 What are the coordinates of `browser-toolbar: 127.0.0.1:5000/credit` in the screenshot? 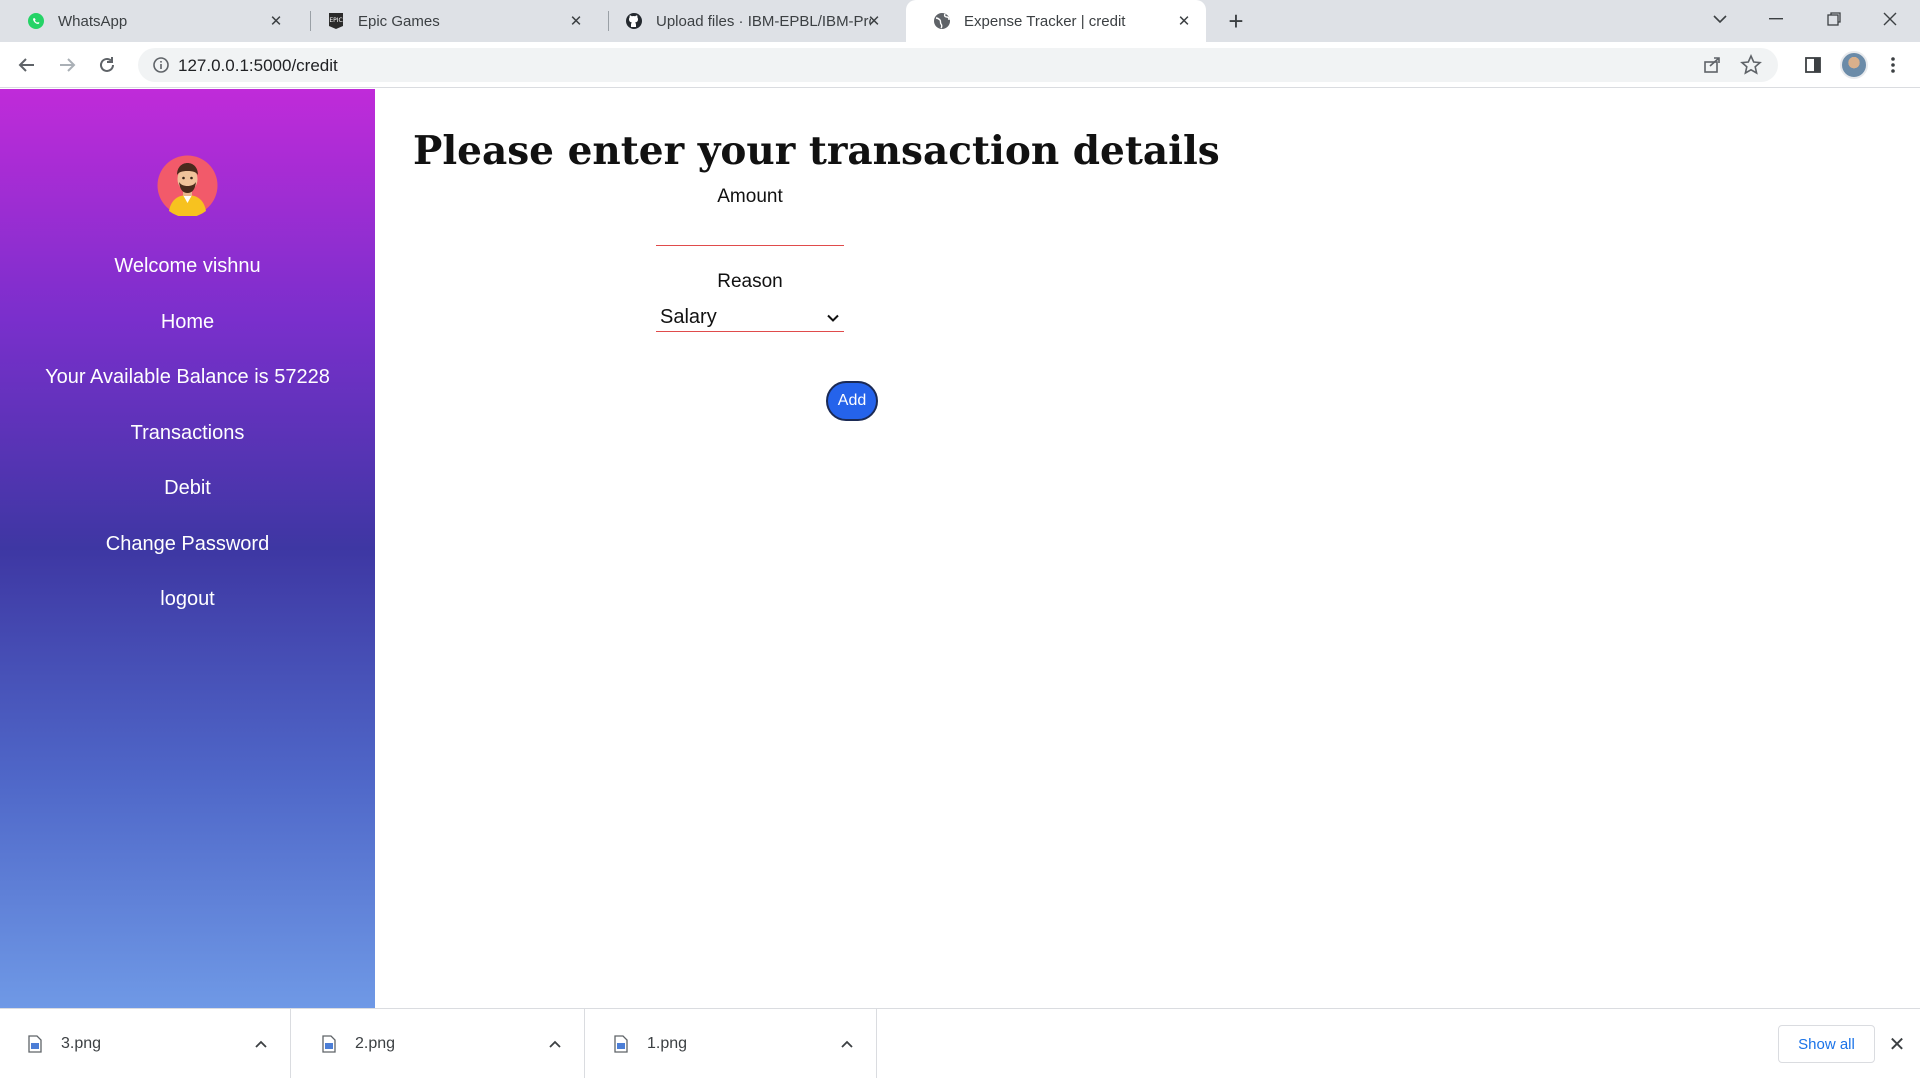 It's located at (960, 65).